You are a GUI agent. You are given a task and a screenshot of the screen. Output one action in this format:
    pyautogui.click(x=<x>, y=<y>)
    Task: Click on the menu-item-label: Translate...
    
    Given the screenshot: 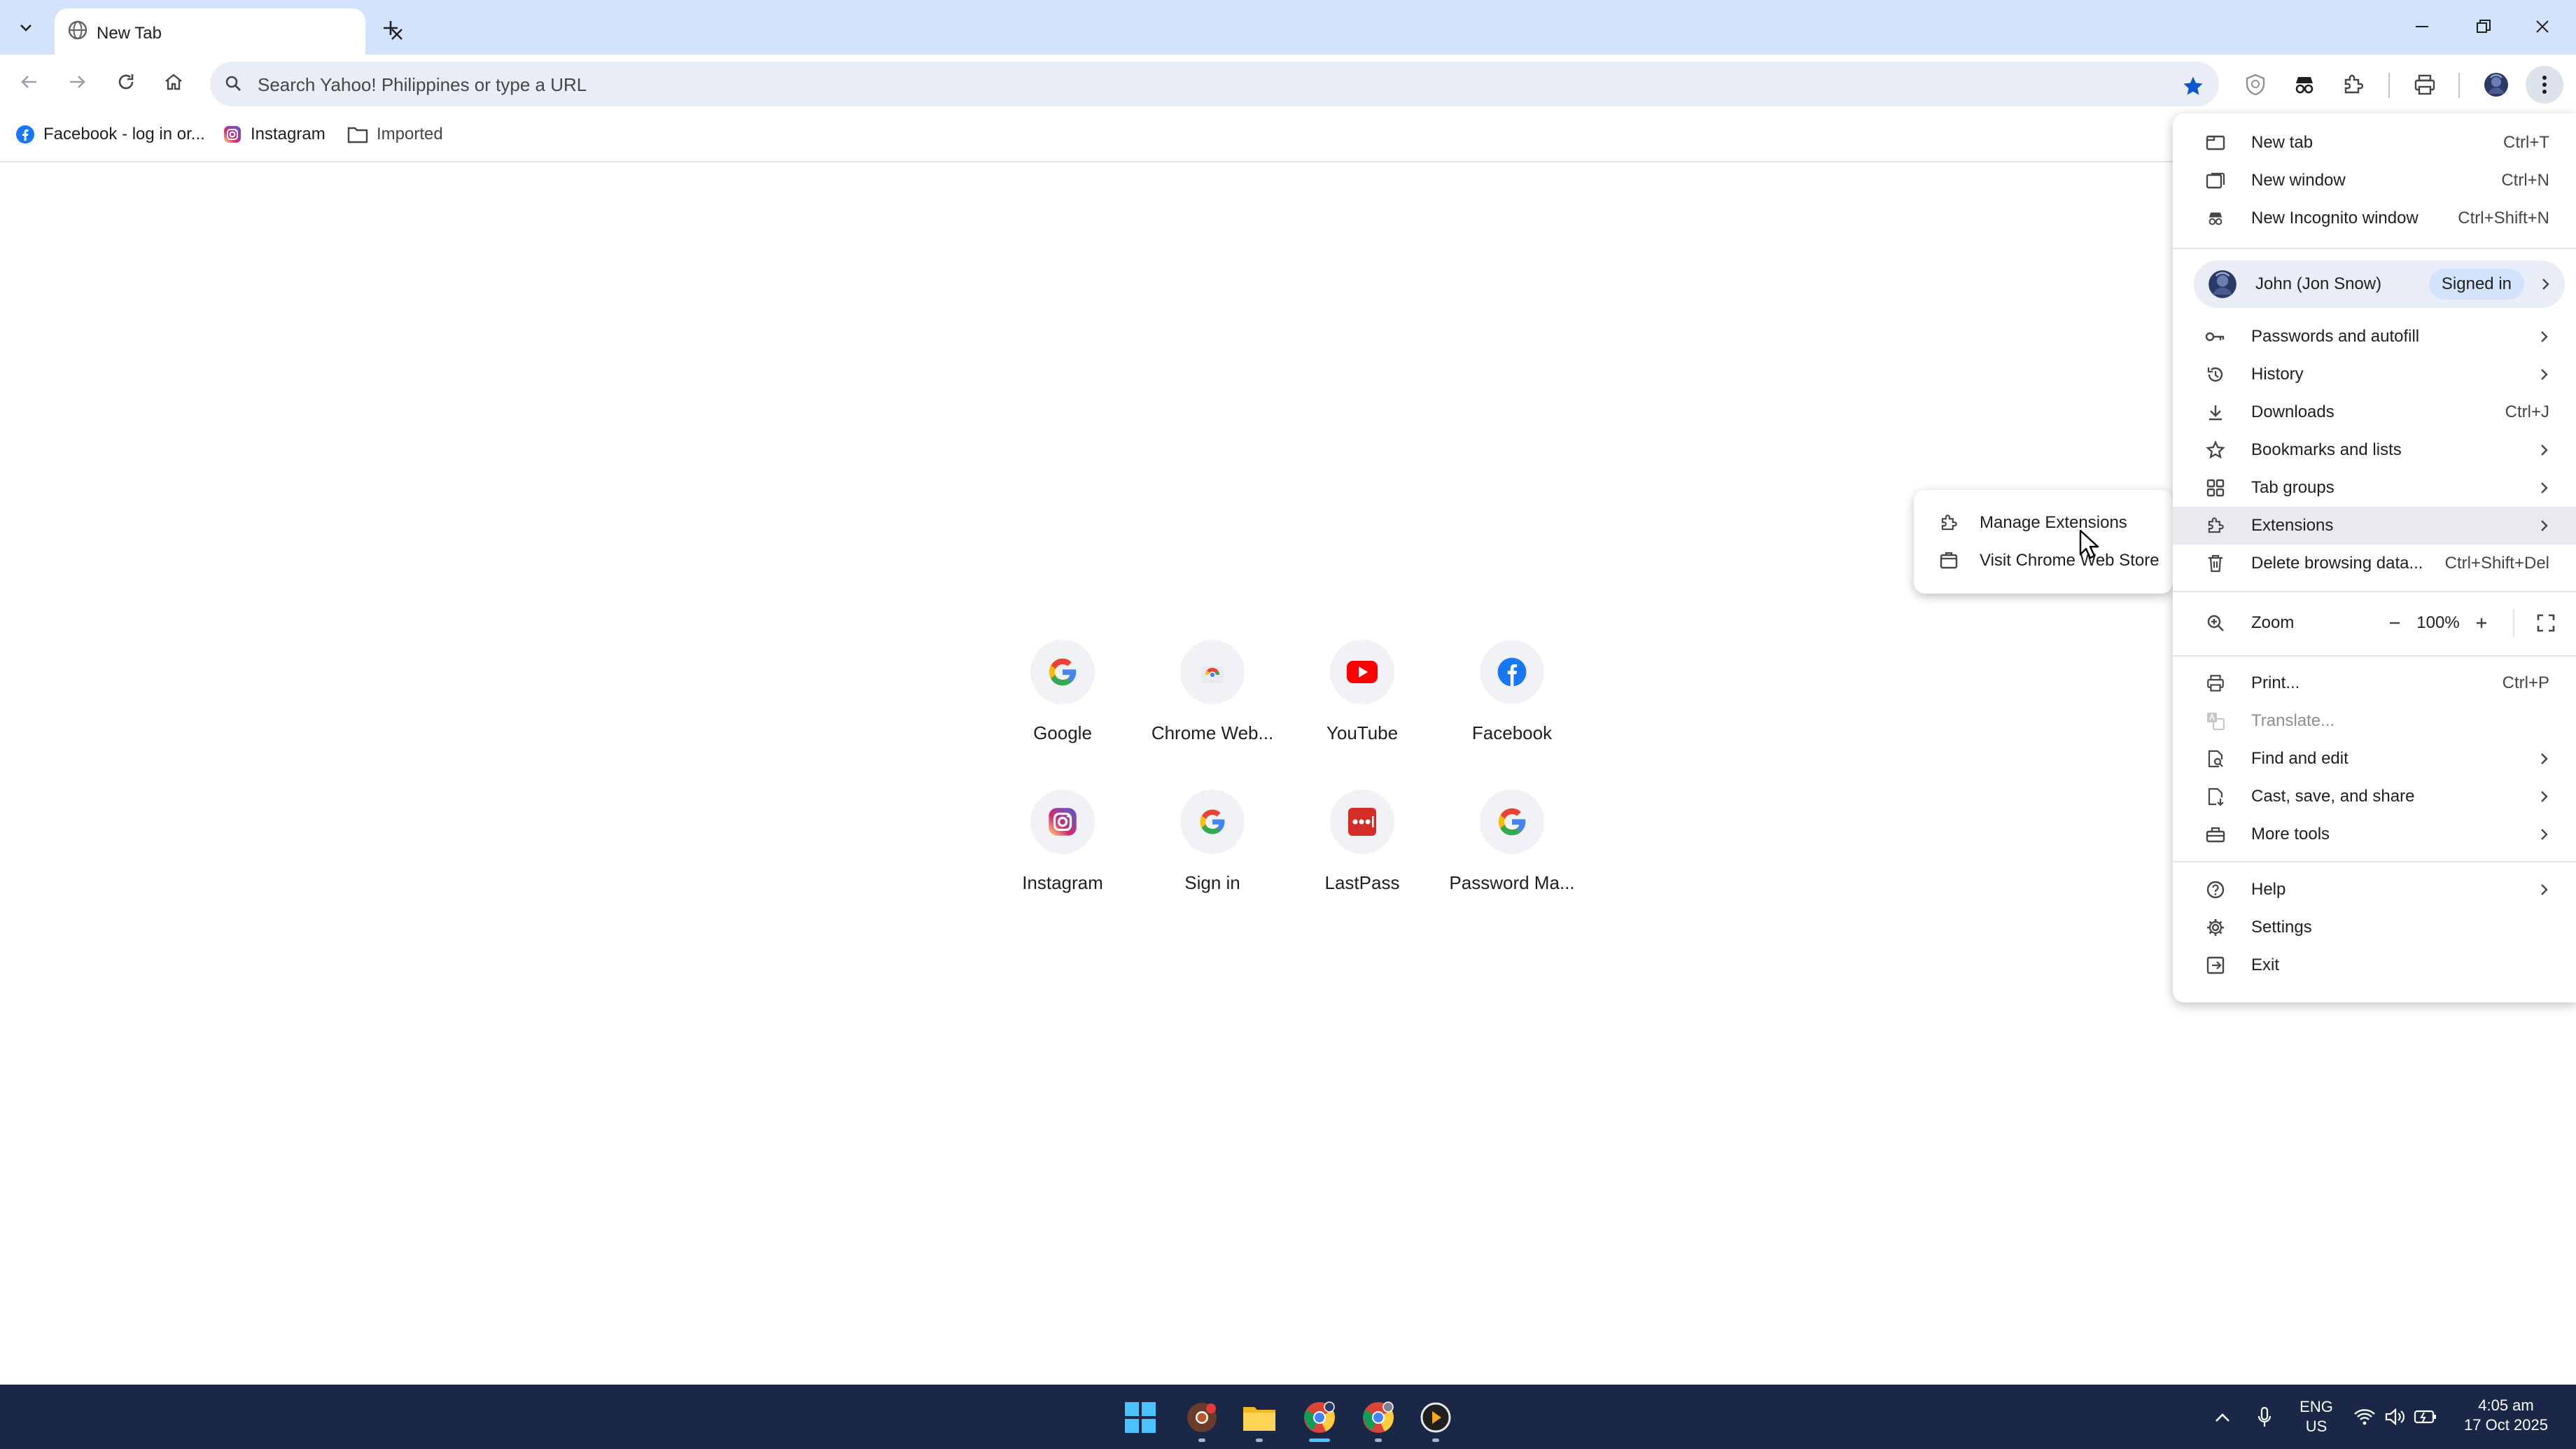 What is the action you would take?
    pyautogui.click(x=2293, y=720)
    